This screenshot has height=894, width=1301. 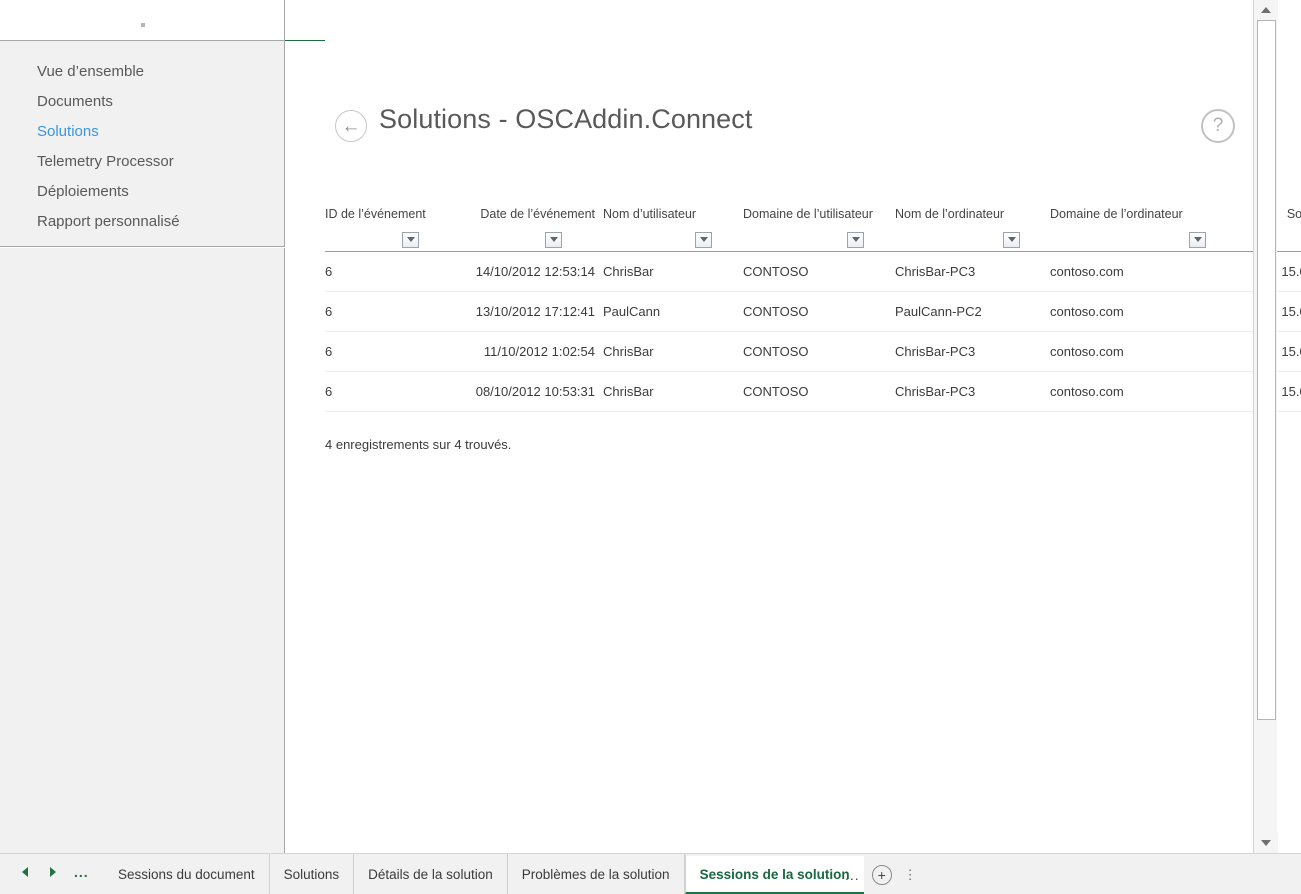 I want to click on cell-computer-name: PaulCann-PC2, so click(x=972, y=311).